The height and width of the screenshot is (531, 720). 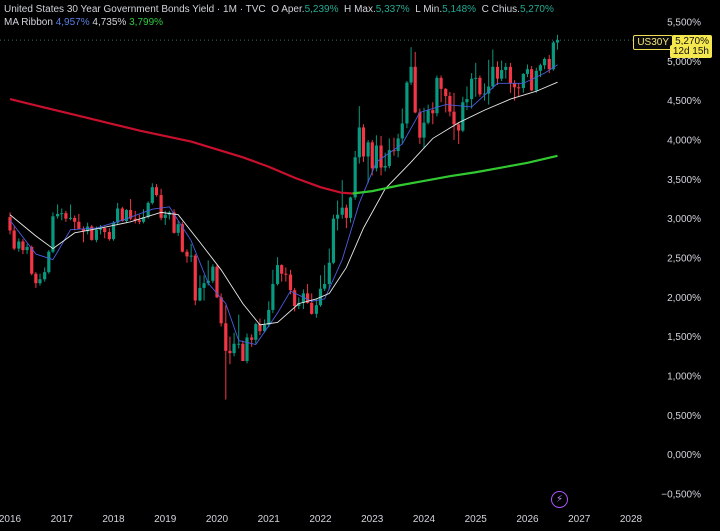 I want to click on ma-fast-value: 4,957%, so click(x=72, y=22).